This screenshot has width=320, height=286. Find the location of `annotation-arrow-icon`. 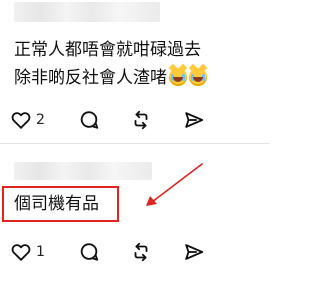

annotation-arrow-icon is located at coordinates (174, 184).